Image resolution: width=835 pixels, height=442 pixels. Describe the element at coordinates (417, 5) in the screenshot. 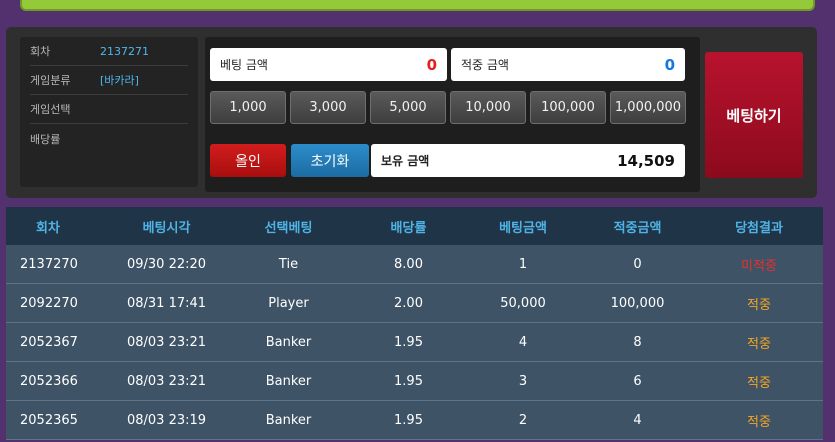

I see `top-bar` at that location.